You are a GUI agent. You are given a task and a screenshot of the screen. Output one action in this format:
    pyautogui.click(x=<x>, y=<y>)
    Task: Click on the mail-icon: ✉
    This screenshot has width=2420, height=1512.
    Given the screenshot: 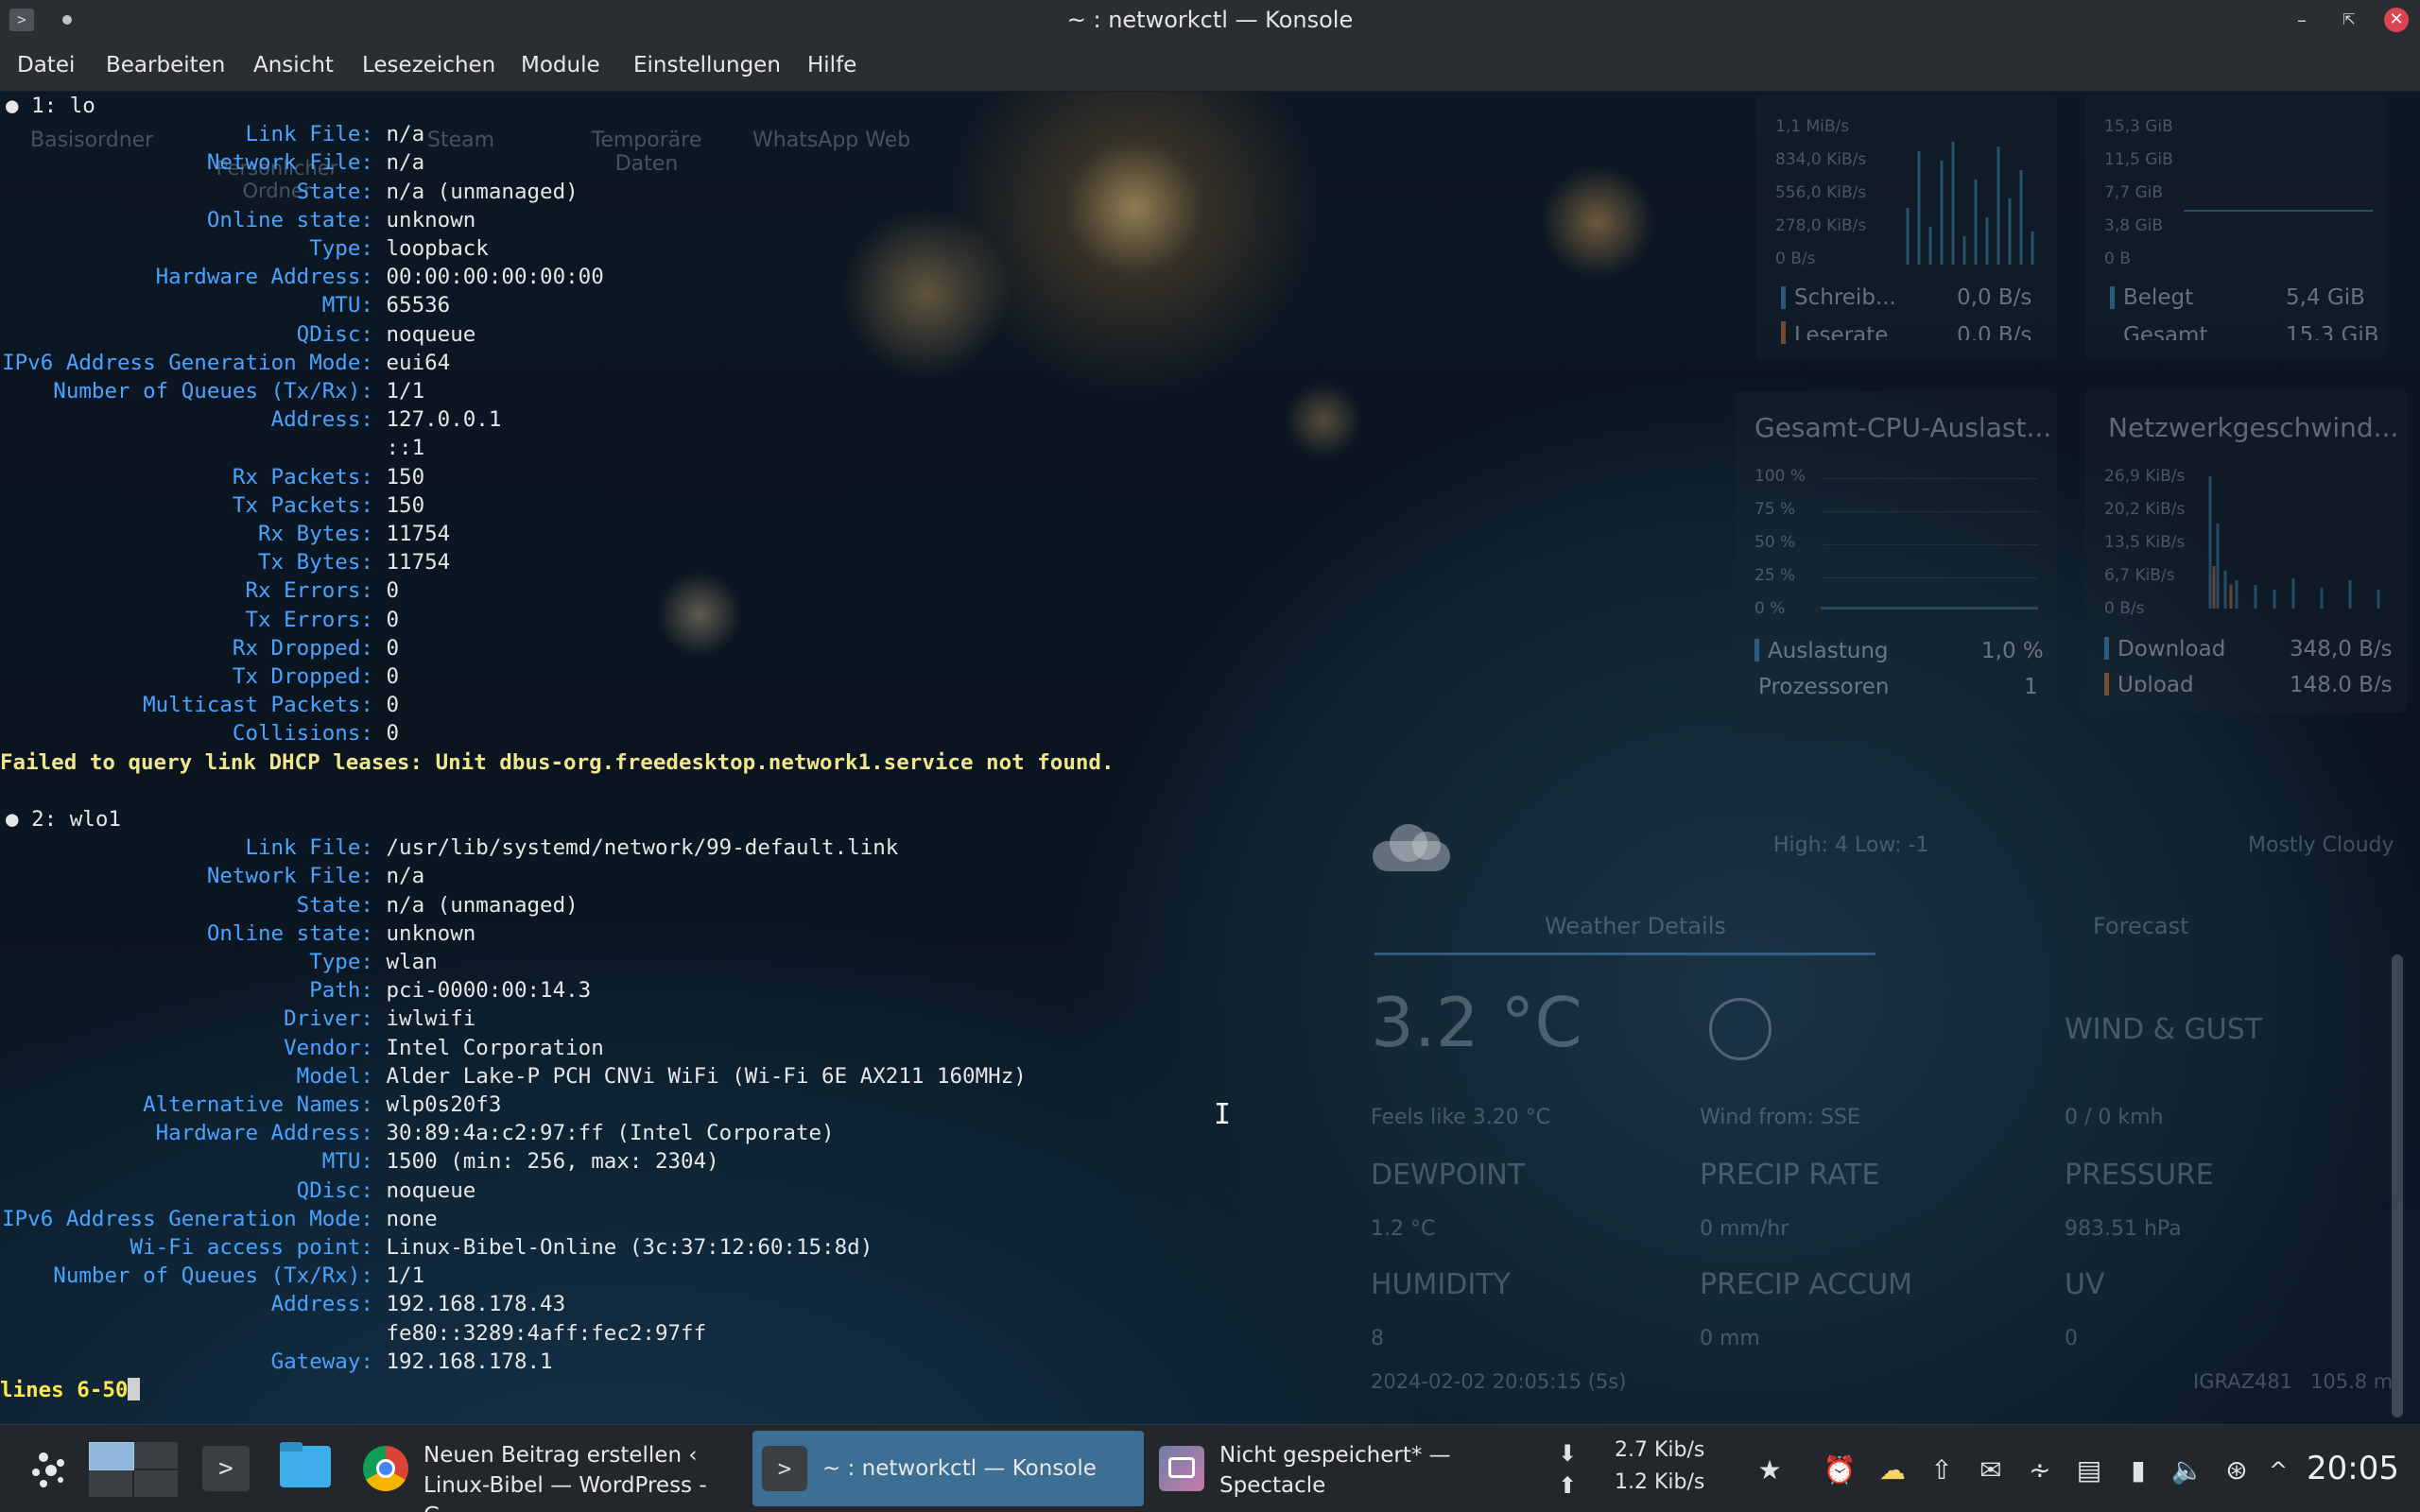 What is the action you would take?
    pyautogui.click(x=1991, y=1470)
    